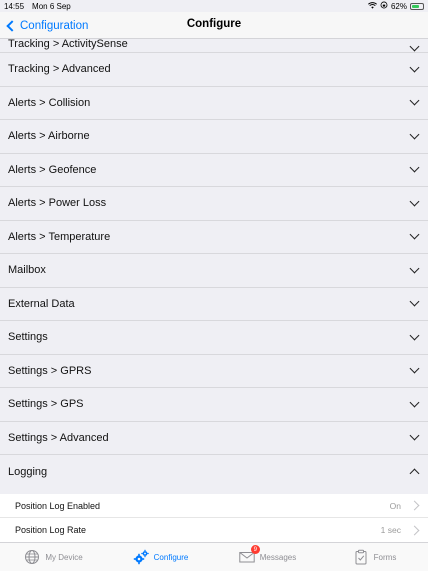 This screenshot has height=571, width=428. What do you see at coordinates (57, 203) in the screenshot?
I see `section-label: Alerts > Power Loss` at bounding box center [57, 203].